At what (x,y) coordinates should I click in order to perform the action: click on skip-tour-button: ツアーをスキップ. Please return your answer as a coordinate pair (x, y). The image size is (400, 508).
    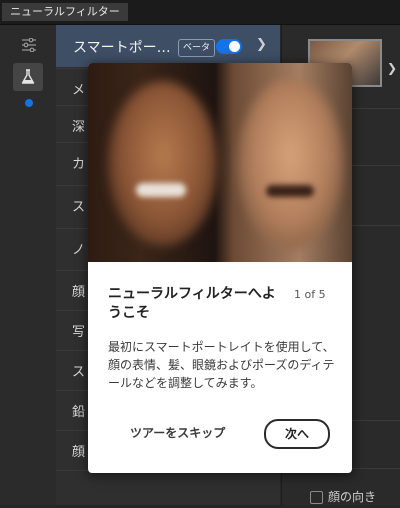
    Looking at the image, I should click on (177, 432).